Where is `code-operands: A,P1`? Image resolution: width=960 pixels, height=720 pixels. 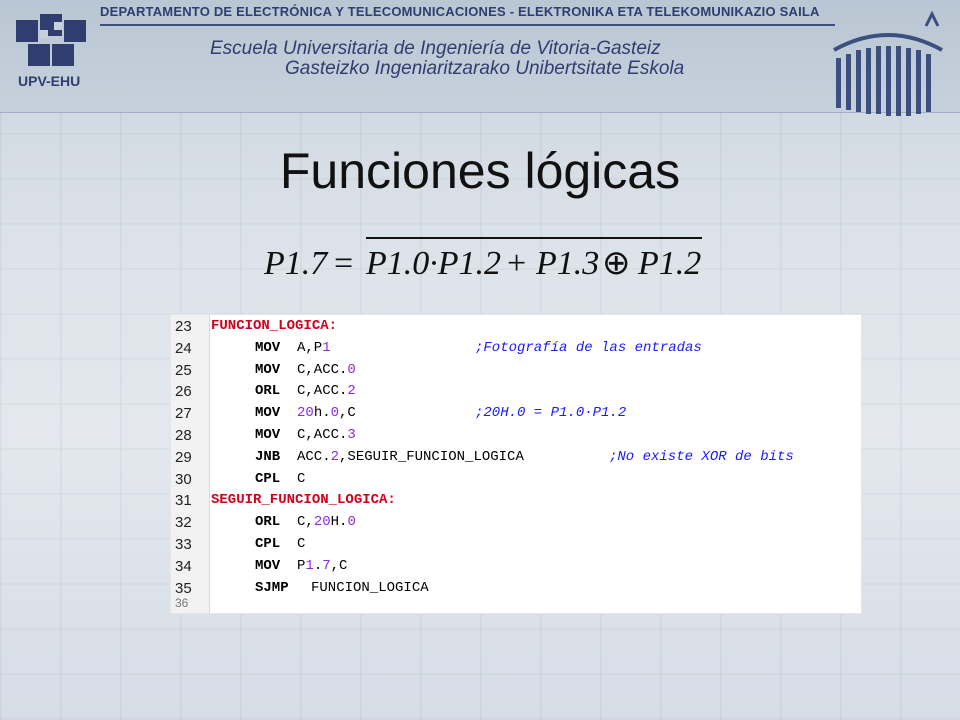
code-operands: A,P1 is located at coordinates (314, 347).